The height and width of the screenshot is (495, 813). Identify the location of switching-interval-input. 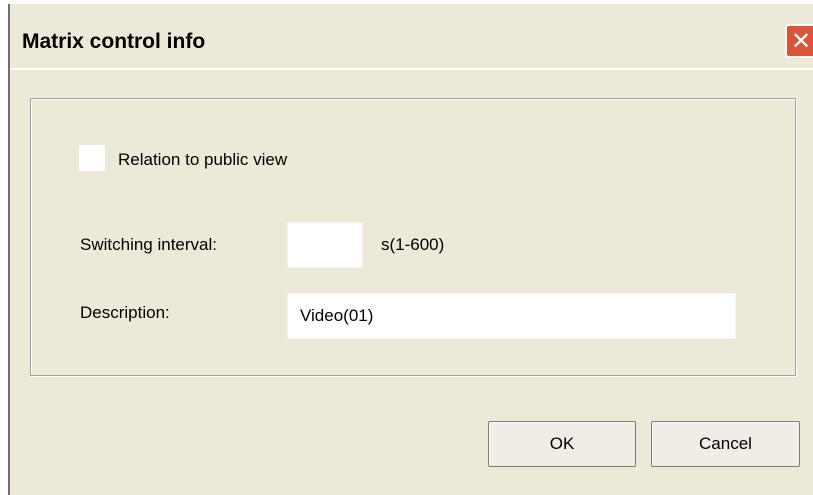
(325, 245).